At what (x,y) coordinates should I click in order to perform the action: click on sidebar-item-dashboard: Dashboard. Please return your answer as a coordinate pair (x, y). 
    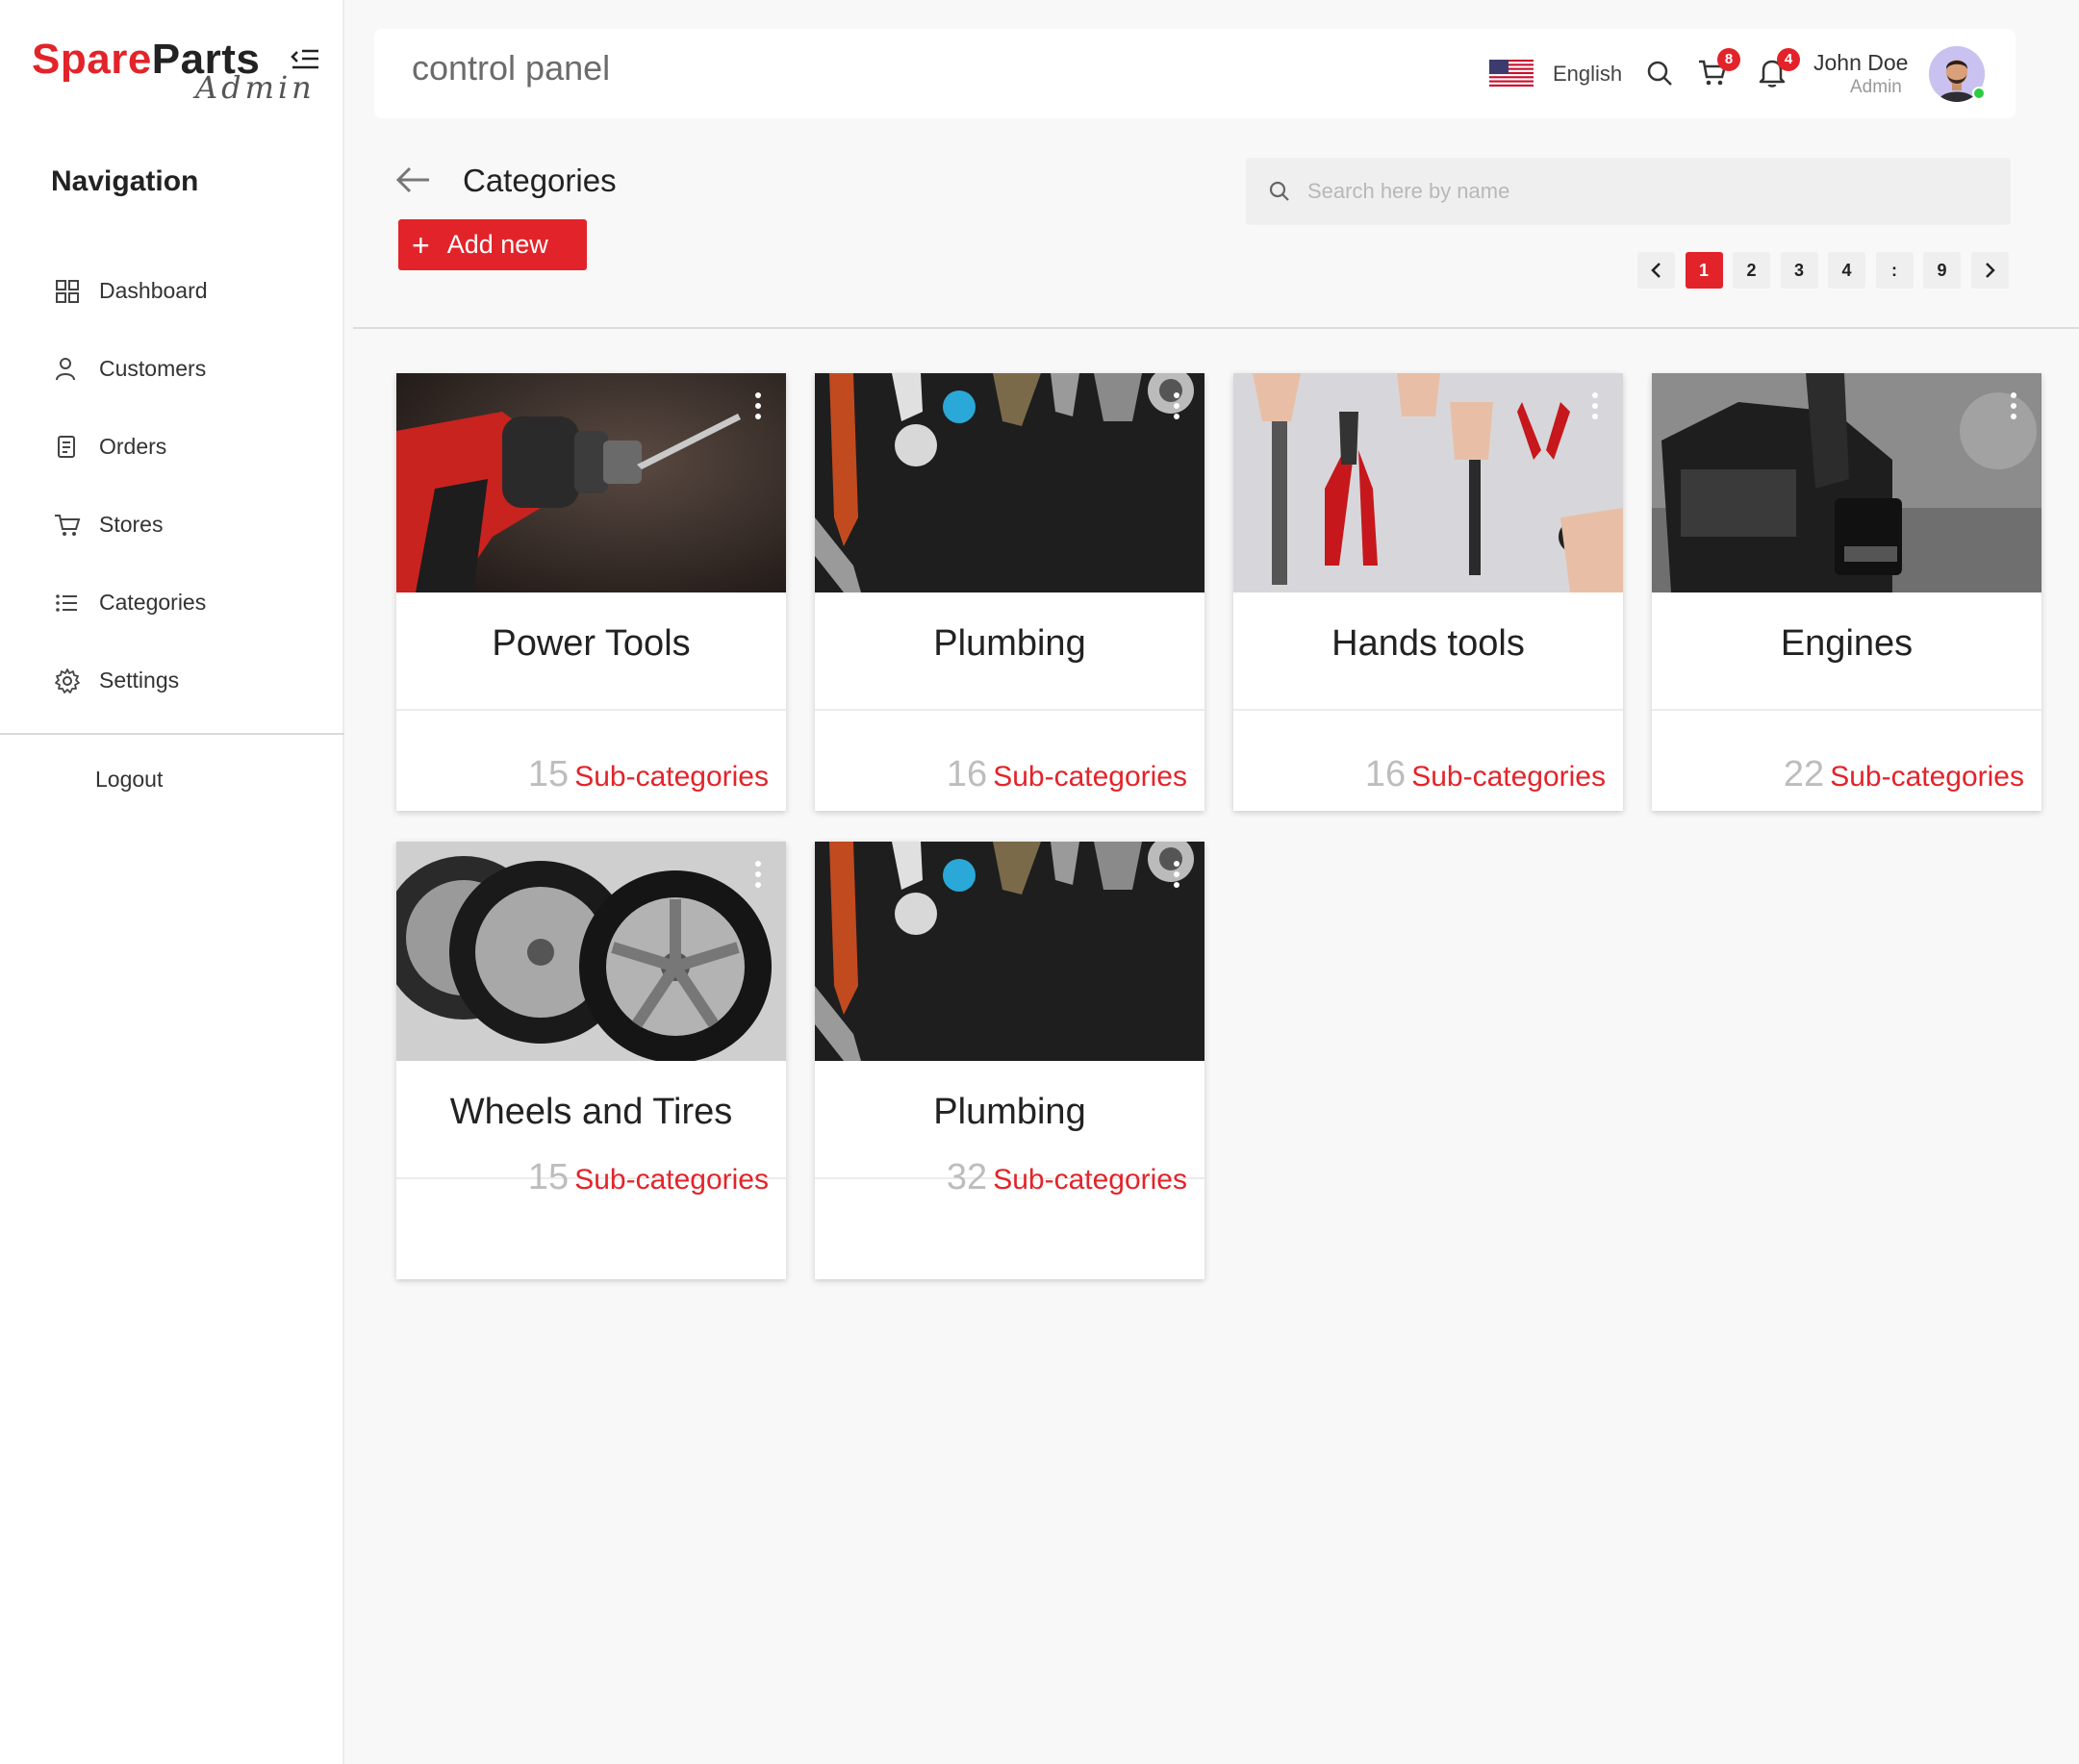
    Looking at the image, I should click on (130, 291).